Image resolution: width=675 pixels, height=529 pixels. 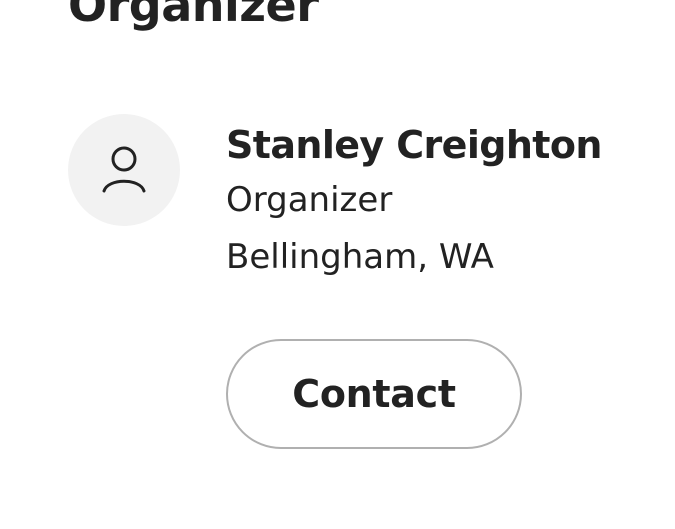 What do you see at coordinates (360, 257) in the screenshot?
I see `organizer-location: Bellingham, WA` at bounding box center [360, 257].